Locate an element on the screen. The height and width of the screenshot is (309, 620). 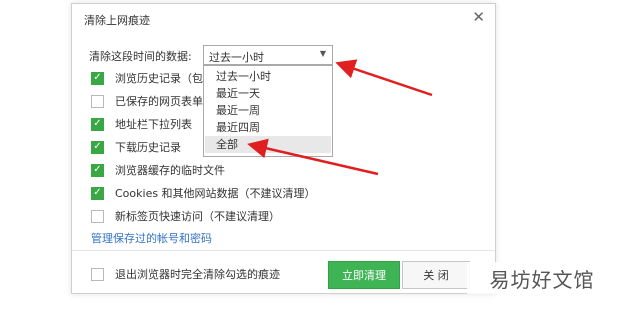
range-option-hour: 过去一小时 is located at coordinates (268, 76).